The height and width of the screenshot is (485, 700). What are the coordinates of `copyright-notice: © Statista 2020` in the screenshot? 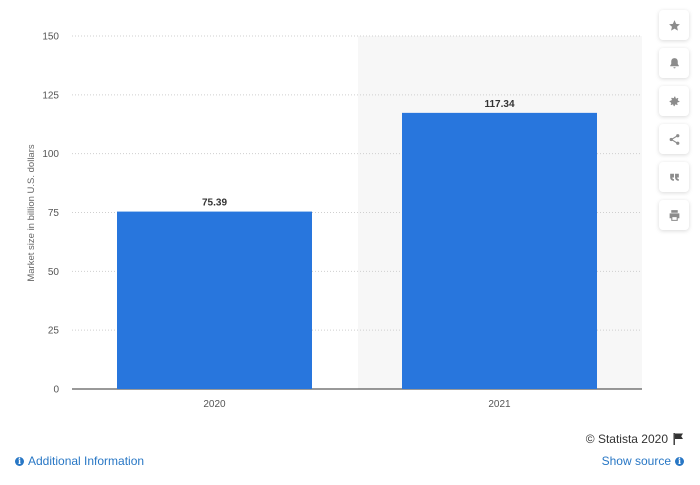 It's located at (635, 439).